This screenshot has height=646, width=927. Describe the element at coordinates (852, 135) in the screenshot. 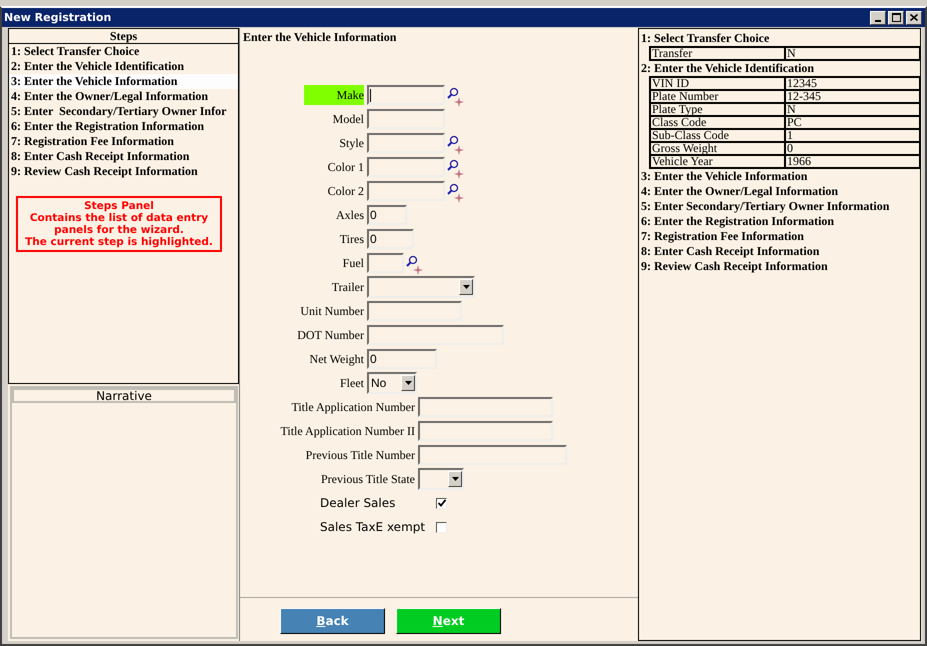

I see `table-cell: 1` at that location.